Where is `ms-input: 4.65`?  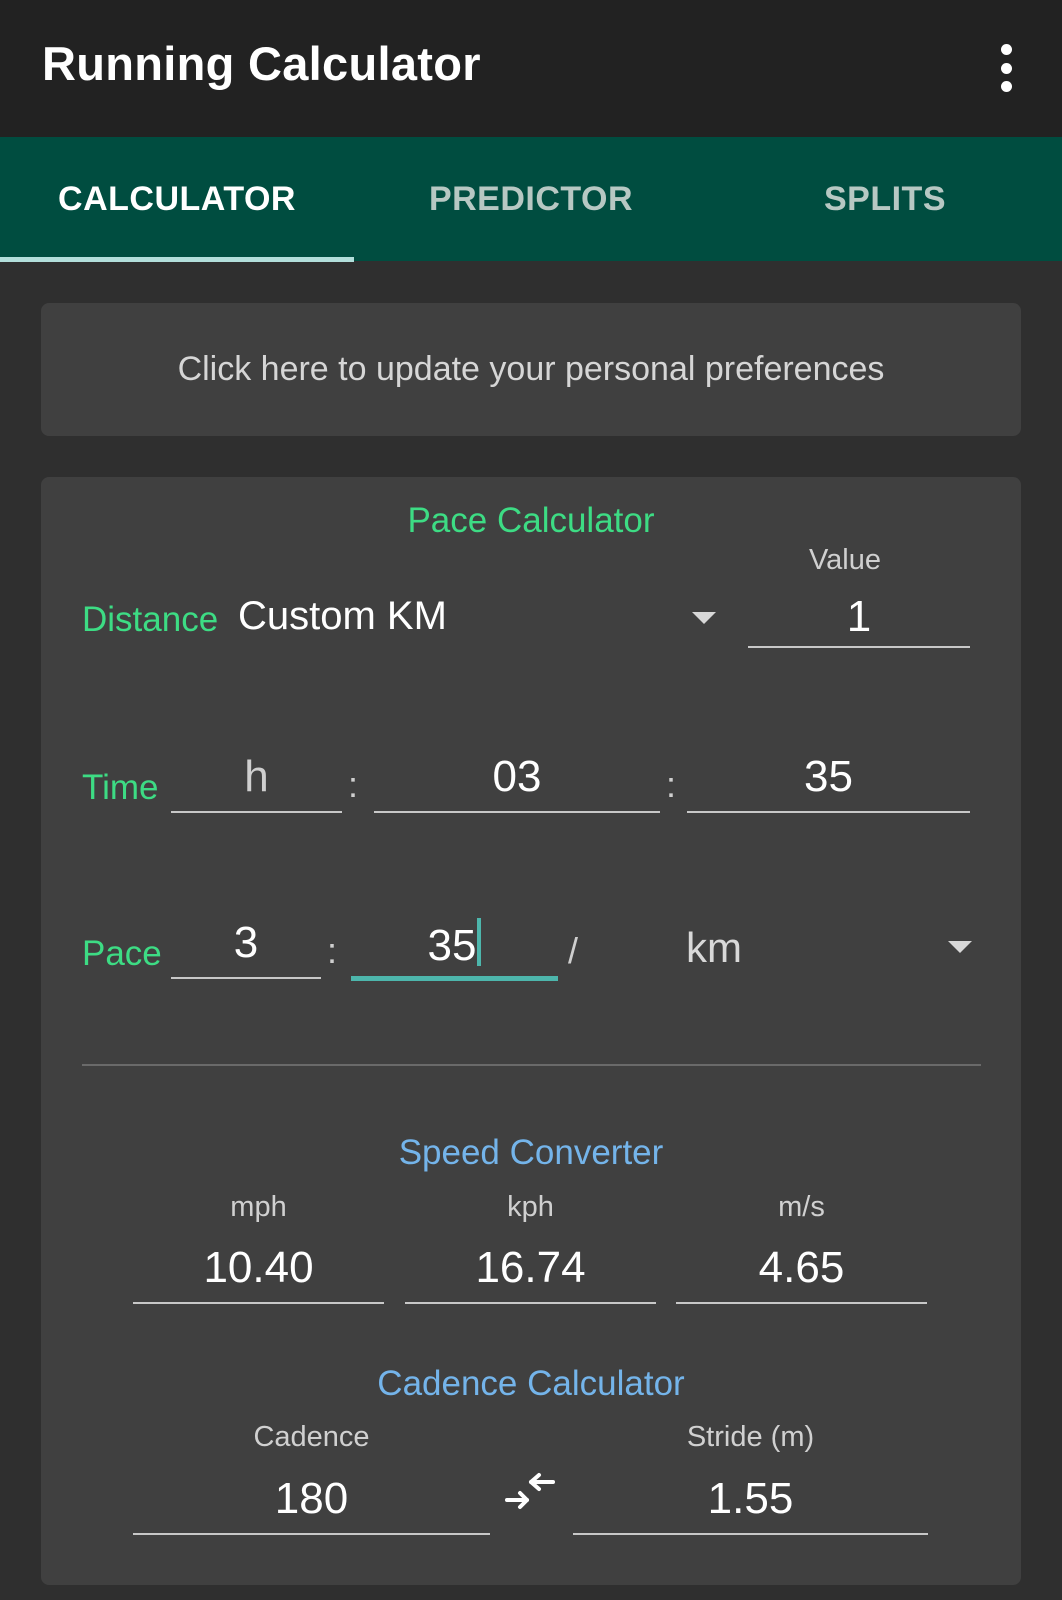 ms-input: 4.65 is located at coordinates (801, 1273).